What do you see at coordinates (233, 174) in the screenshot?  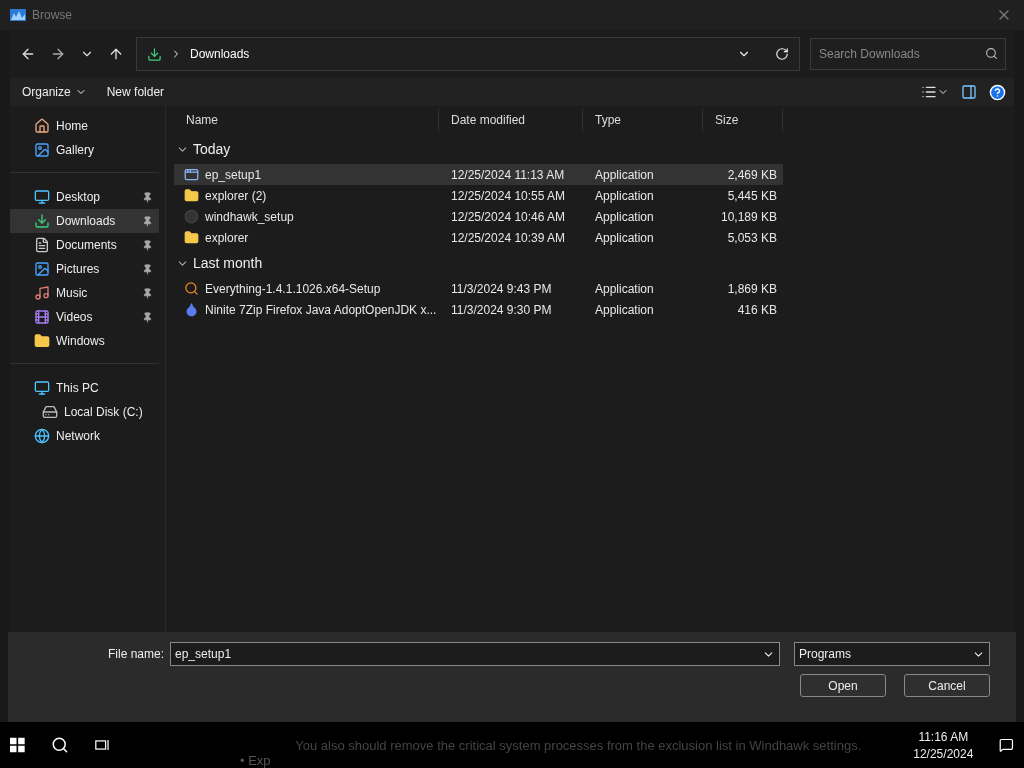 I see `file-name: ep_setup1` at bounding box center [233, 174].